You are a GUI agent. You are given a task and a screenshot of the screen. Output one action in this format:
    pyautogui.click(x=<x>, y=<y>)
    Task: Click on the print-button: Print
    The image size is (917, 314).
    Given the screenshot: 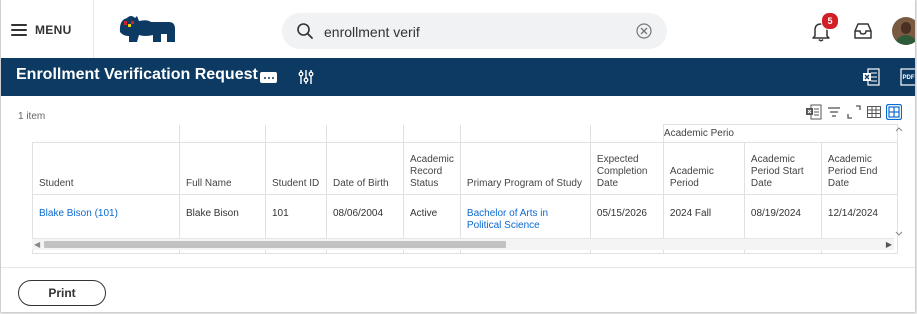 What is the action you would take?
    pyautogui.click(x=62, y=293)
    